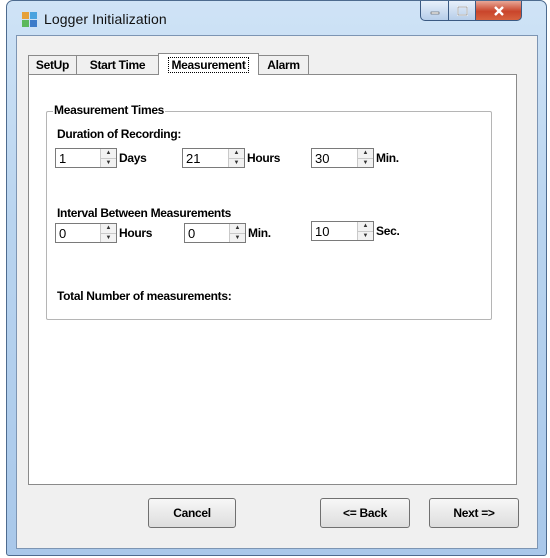  I want to click on interval-seconds-value: 10, so click(322, 231).